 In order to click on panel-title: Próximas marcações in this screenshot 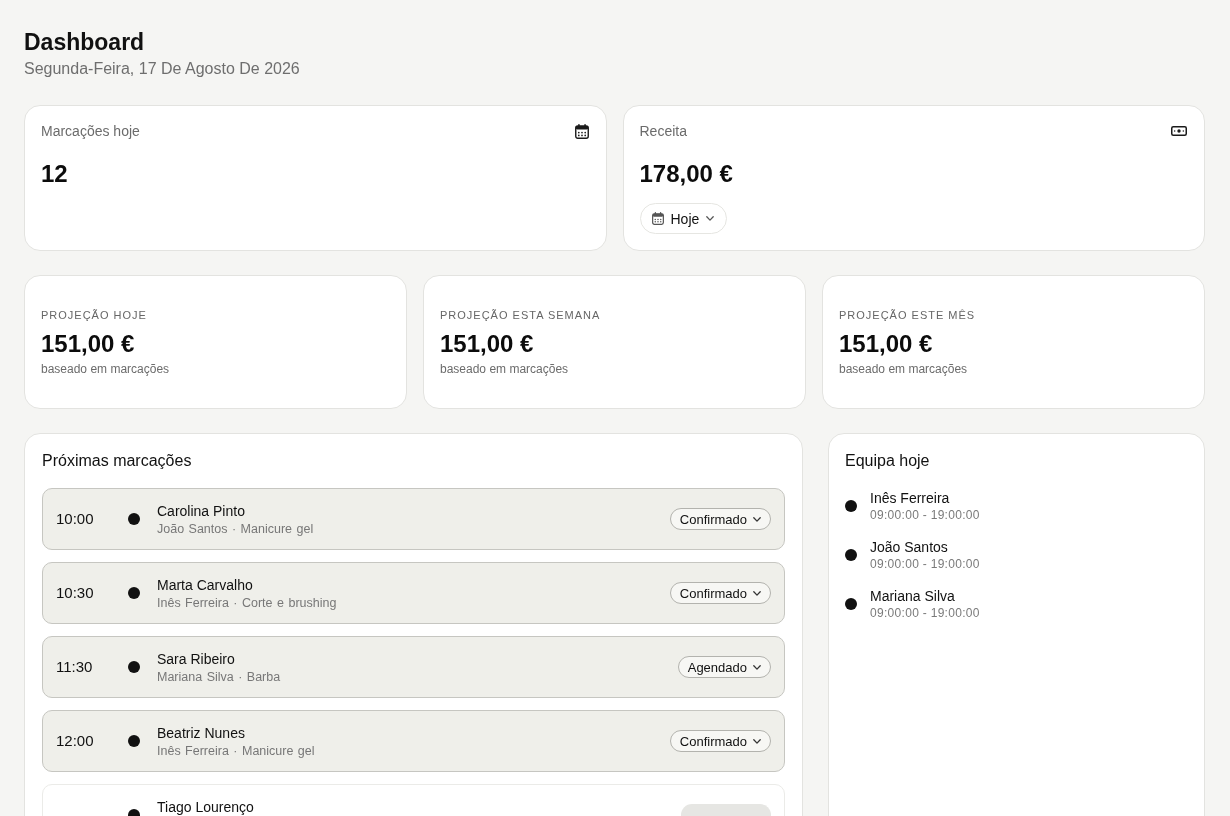, I will do `click(117, 461)`.